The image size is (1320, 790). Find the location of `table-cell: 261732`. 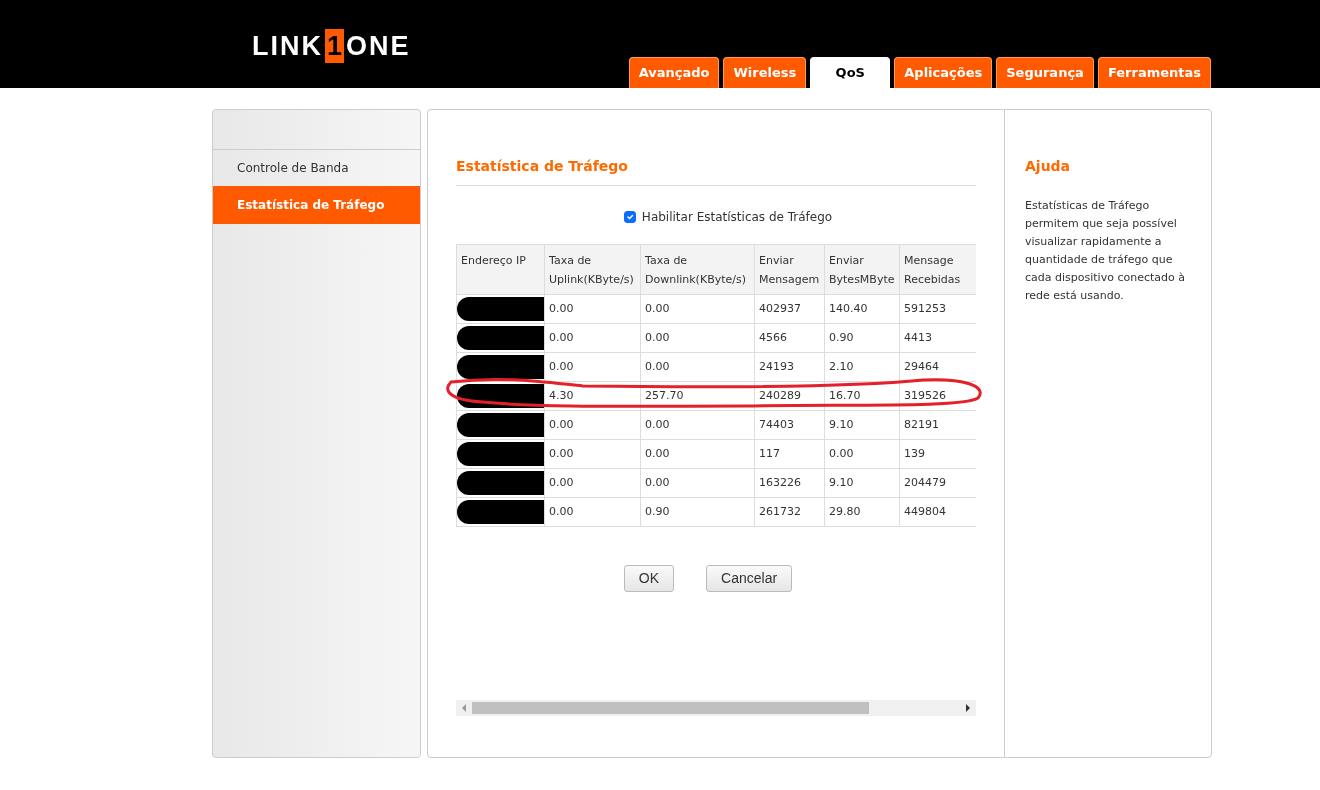

table-cell: 261732 is located at coordinates (789, 512).